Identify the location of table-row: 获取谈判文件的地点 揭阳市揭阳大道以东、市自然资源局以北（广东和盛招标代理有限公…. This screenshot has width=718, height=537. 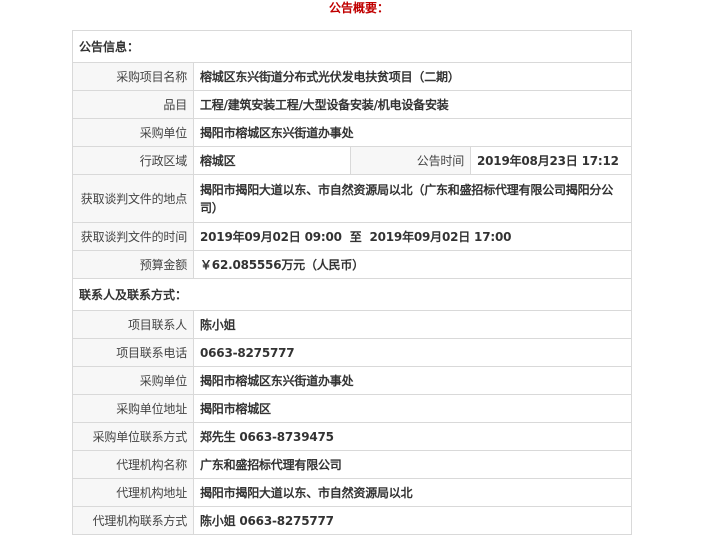
(352, 198).